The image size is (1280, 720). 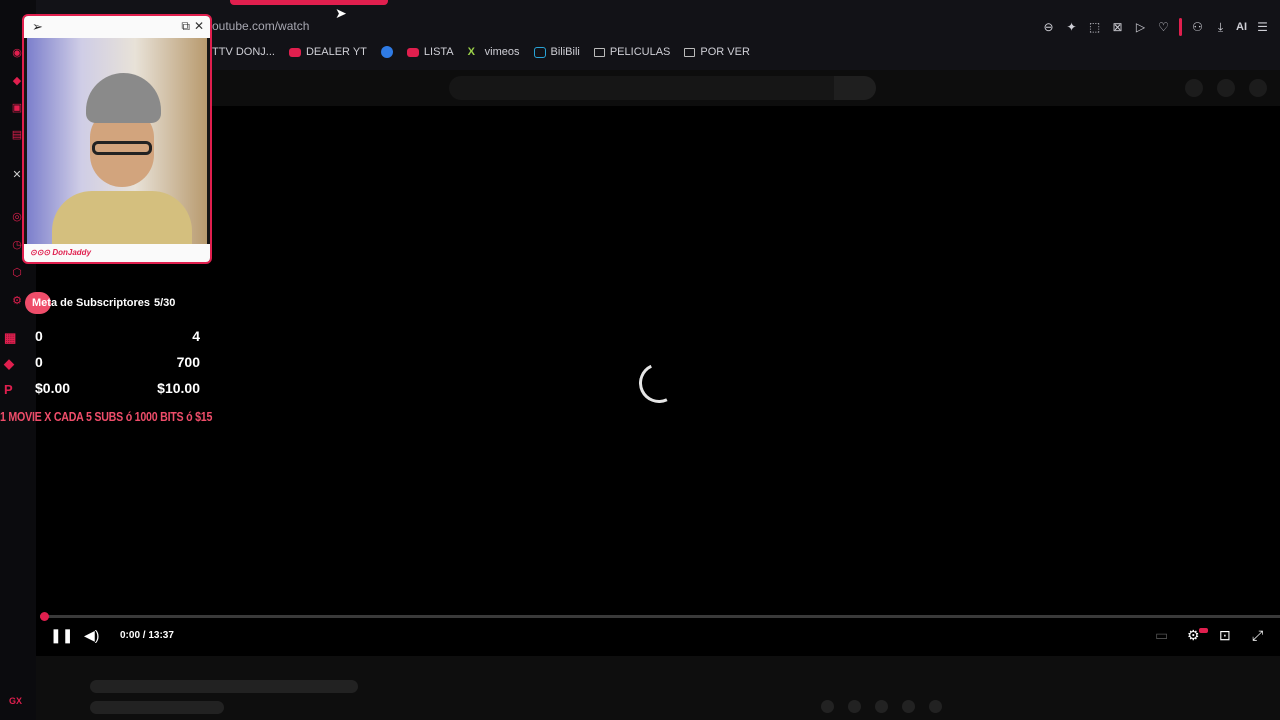 I want to click on settings-icon: ⚙, so click(x=1193, y=635).